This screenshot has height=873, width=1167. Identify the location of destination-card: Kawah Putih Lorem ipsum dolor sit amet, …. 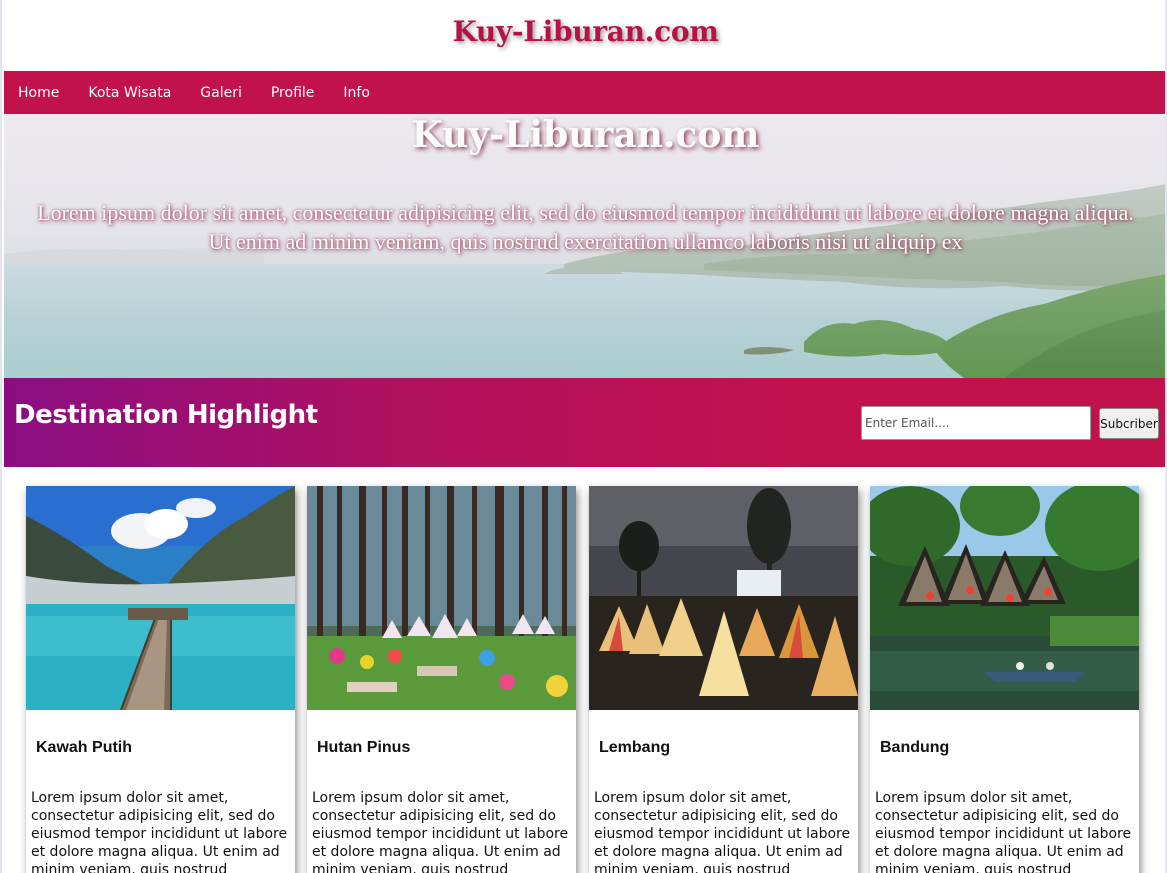
(160, 679).